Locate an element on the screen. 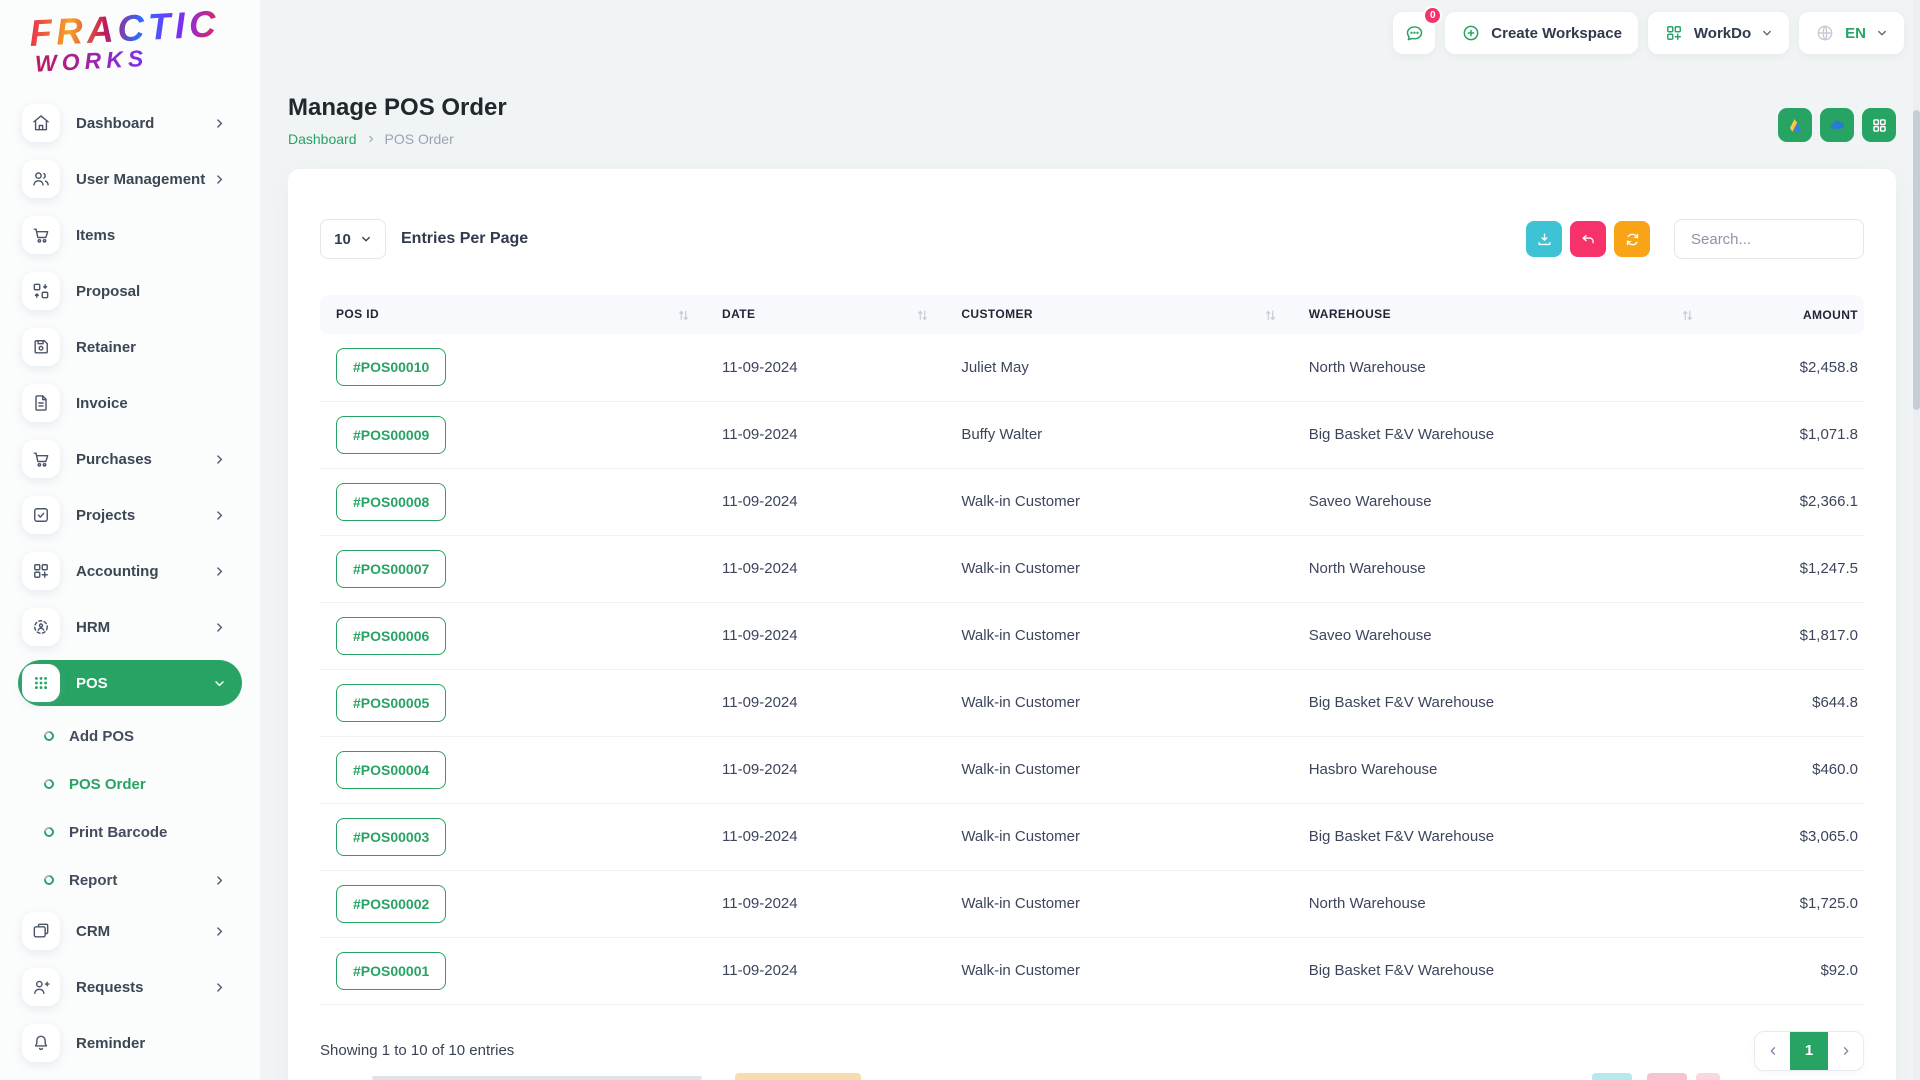 This screenshot has height=1080, width=1920. file-icon is located at coordinates (41, 403).